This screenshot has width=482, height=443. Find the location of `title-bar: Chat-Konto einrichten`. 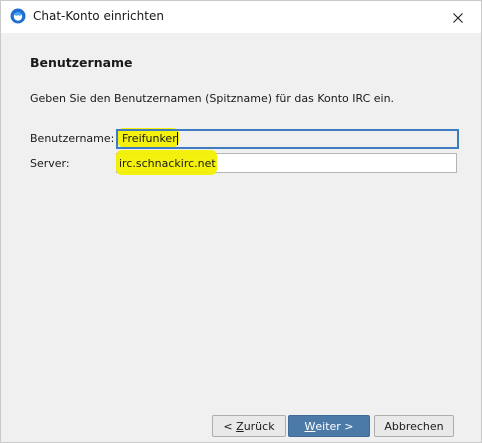

title-bar: Chat-Konto einrichten is located at coordinates (241, 17).